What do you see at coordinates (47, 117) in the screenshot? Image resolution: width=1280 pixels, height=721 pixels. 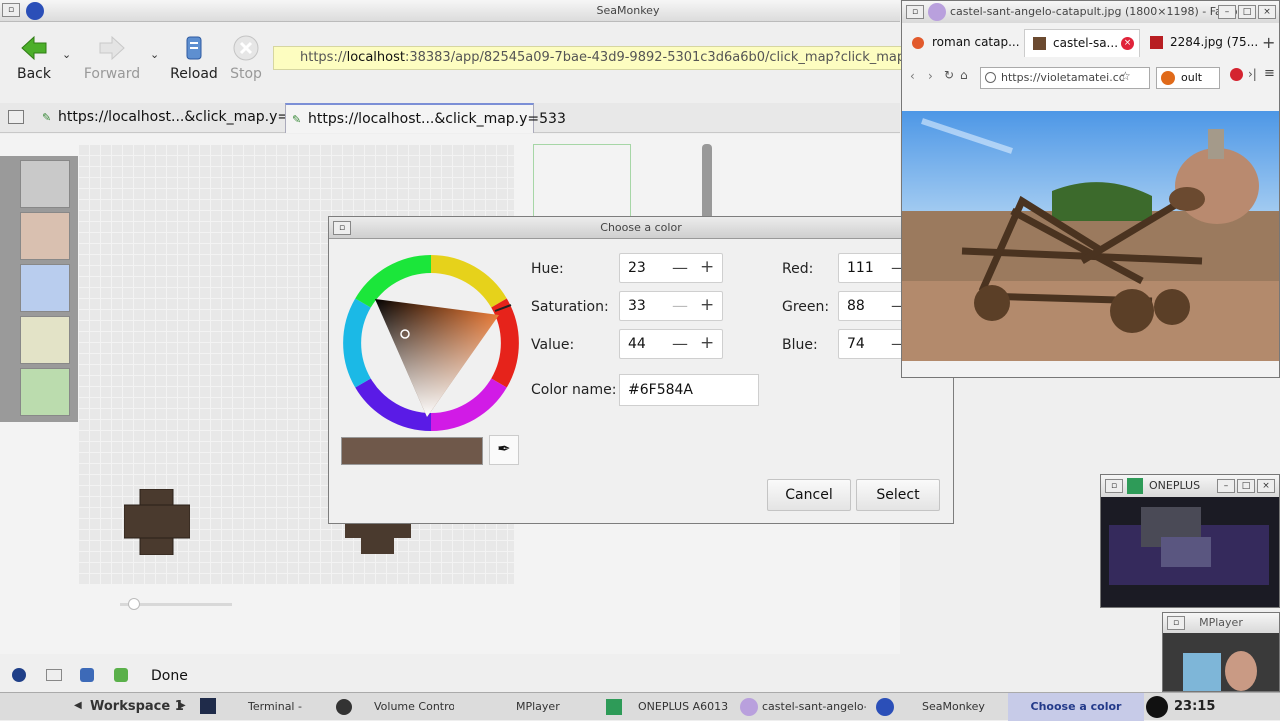 I see `favicon-icon: ✎` at bounding box center [47, 117].